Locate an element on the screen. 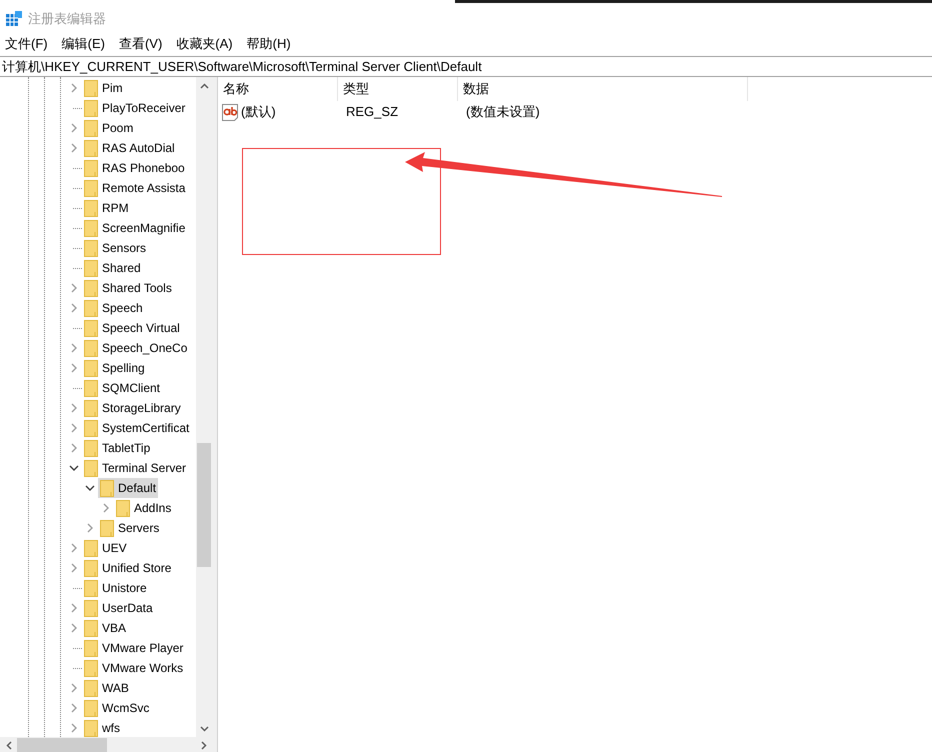  menu-item: 编辑(E) is located at coordinates (83, 44).